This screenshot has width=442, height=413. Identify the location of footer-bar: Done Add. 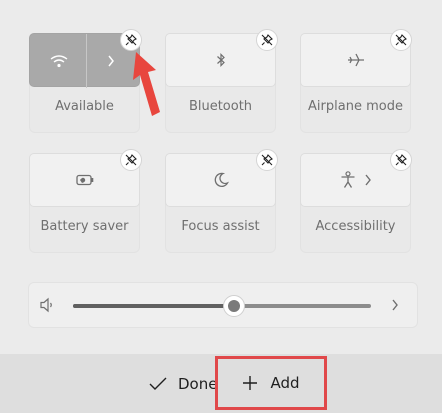
(221, 383).